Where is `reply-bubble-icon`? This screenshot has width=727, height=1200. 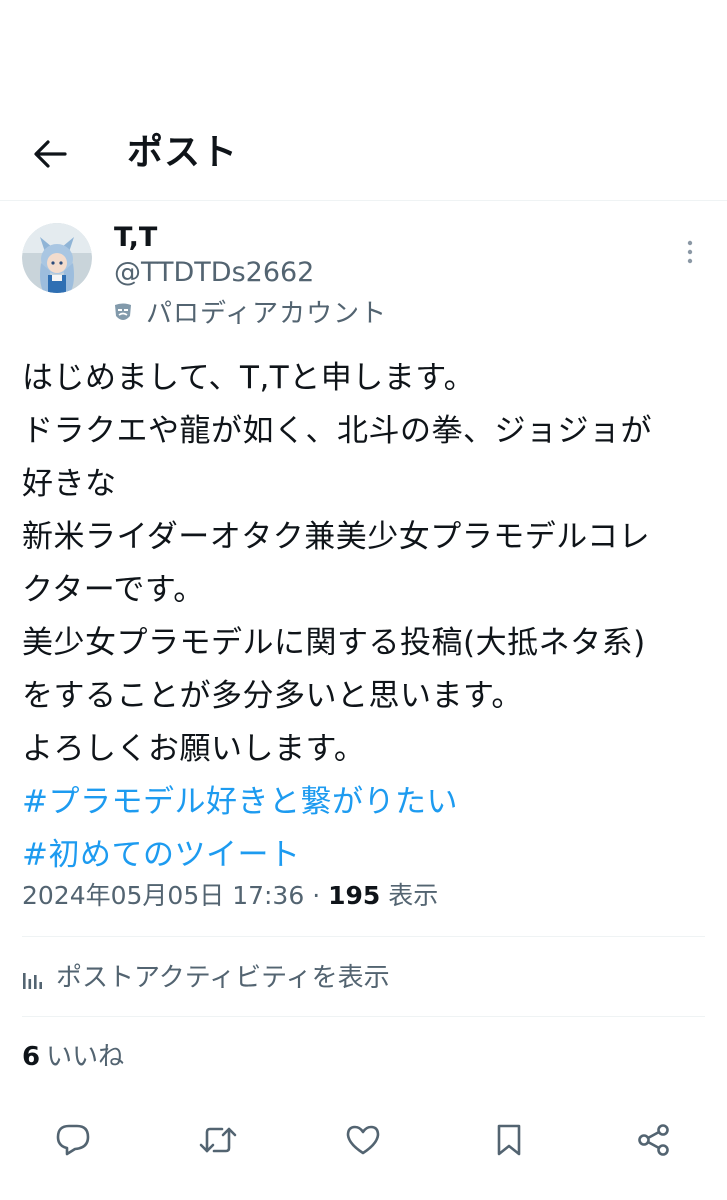 reply-bubble-icon is located at coordinates (73, 1140).